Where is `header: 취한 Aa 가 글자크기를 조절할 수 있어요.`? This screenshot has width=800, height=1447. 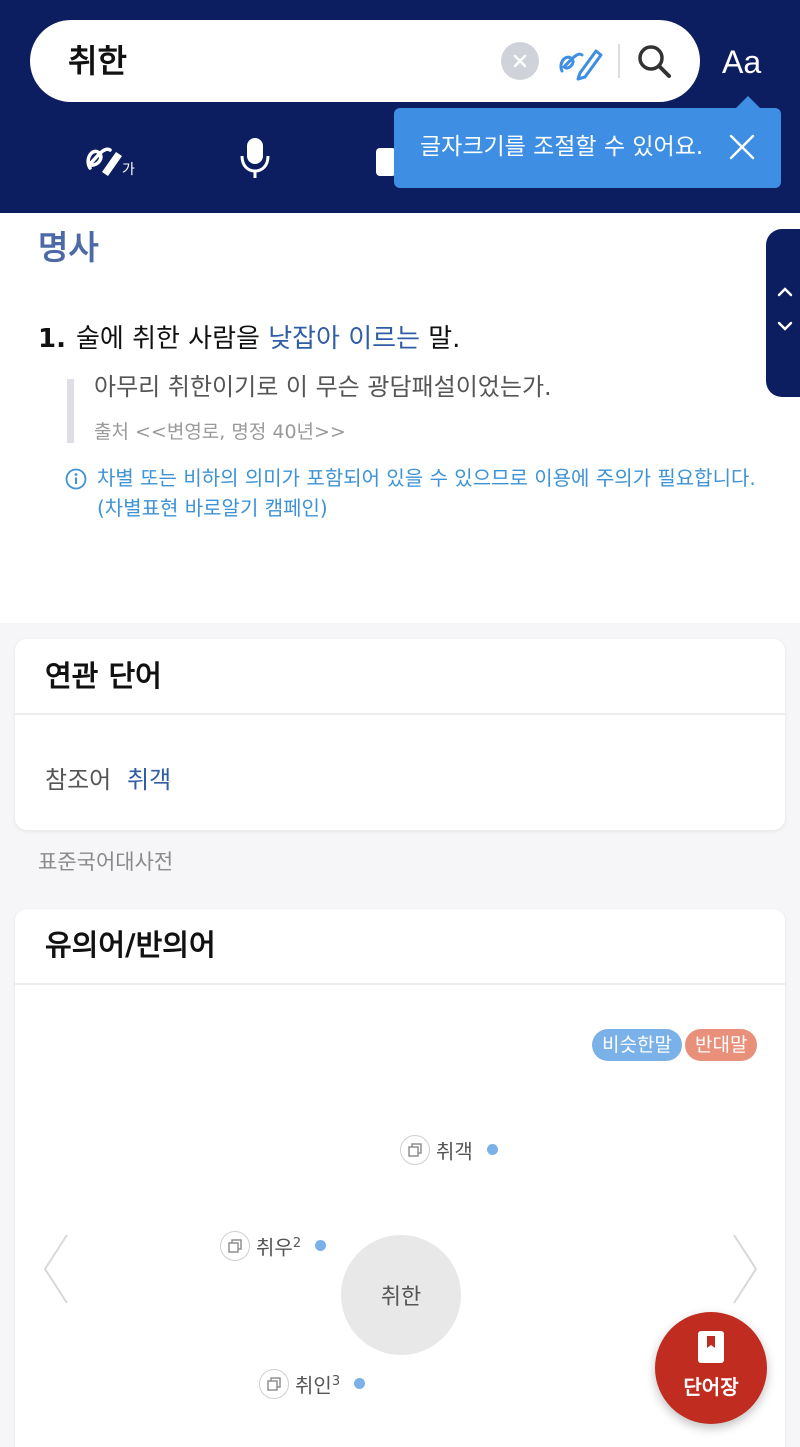 header: 취한 Aa 가 글자크기를 조절할 수 있어요. is located at coordinates (400, 106).